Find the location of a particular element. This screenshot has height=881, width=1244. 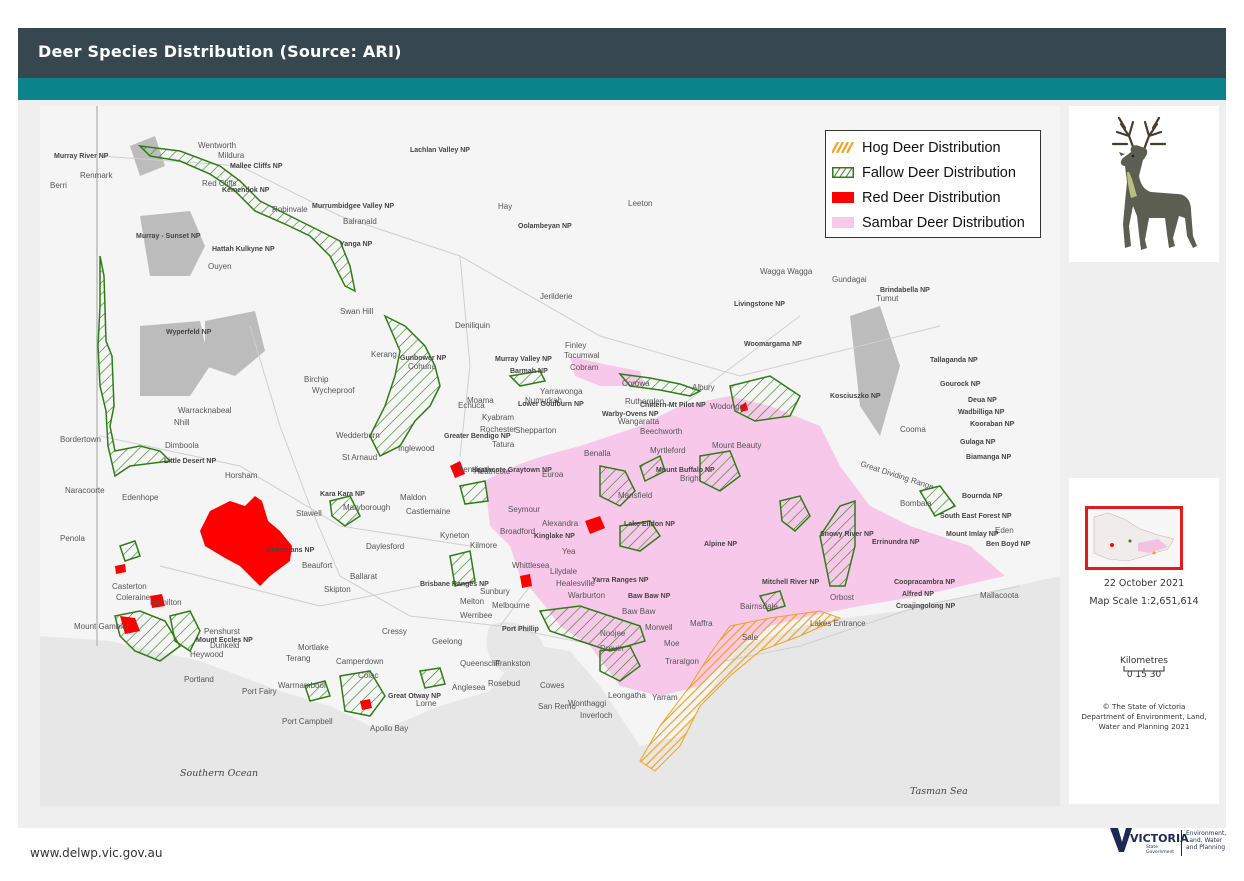

victoria-v-icon is located at coordinates (1121, 840).